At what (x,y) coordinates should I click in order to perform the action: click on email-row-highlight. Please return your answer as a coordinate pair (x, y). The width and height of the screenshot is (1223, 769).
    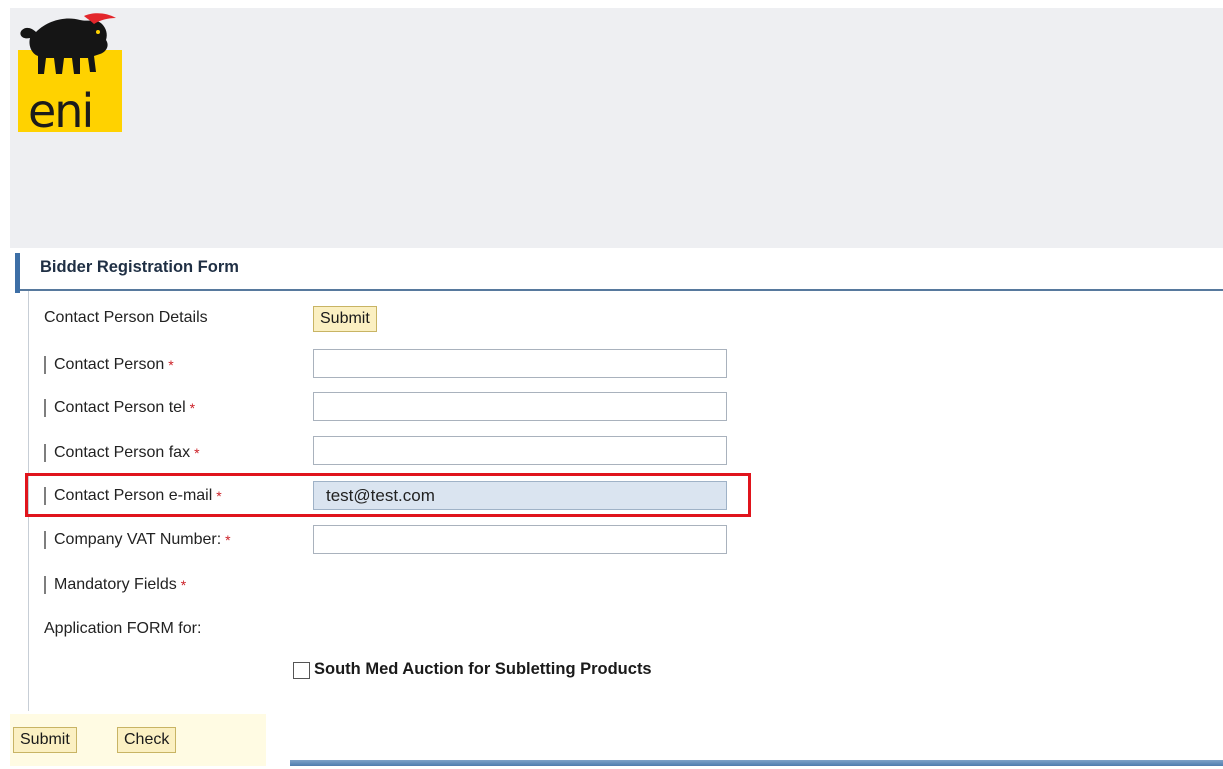
    Looking at the image, I should click on (388, 495).